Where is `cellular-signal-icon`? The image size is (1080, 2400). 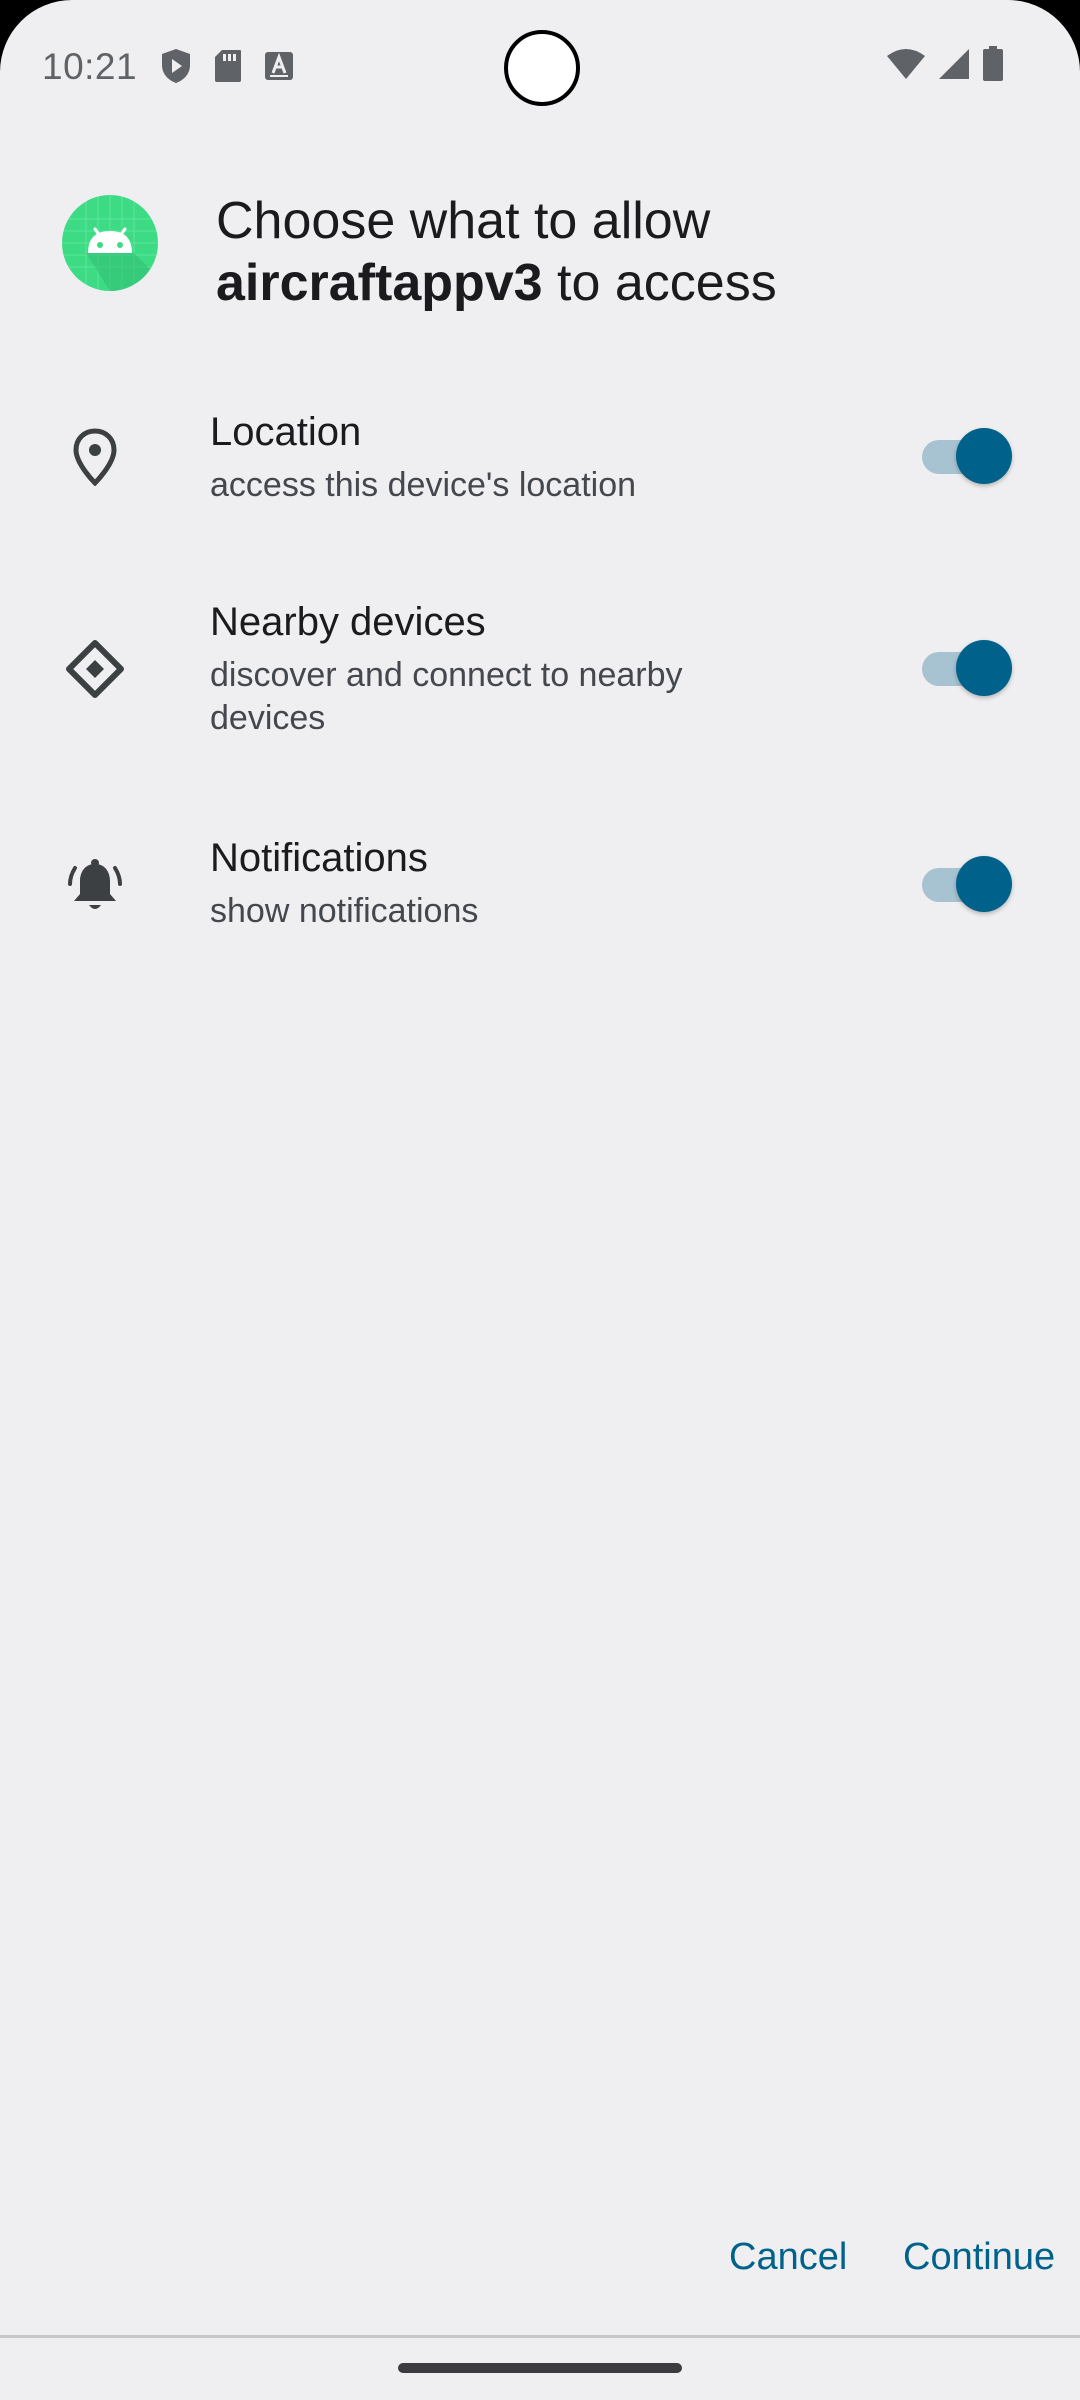 cellular-signal-icon is located at coordinates (954, 64).